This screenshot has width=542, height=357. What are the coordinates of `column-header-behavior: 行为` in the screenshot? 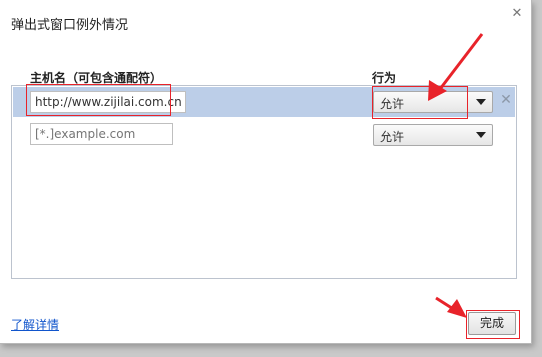 It's located at (384, 78).